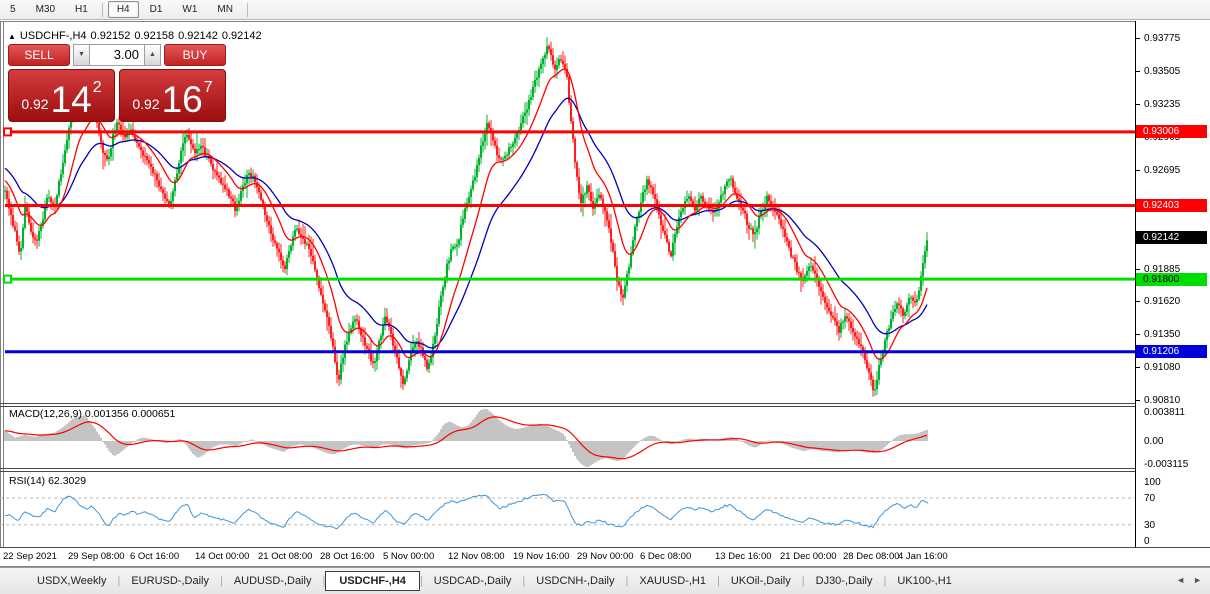  I want to click on price-tick-label: 0.92695, so click(1162, 170).